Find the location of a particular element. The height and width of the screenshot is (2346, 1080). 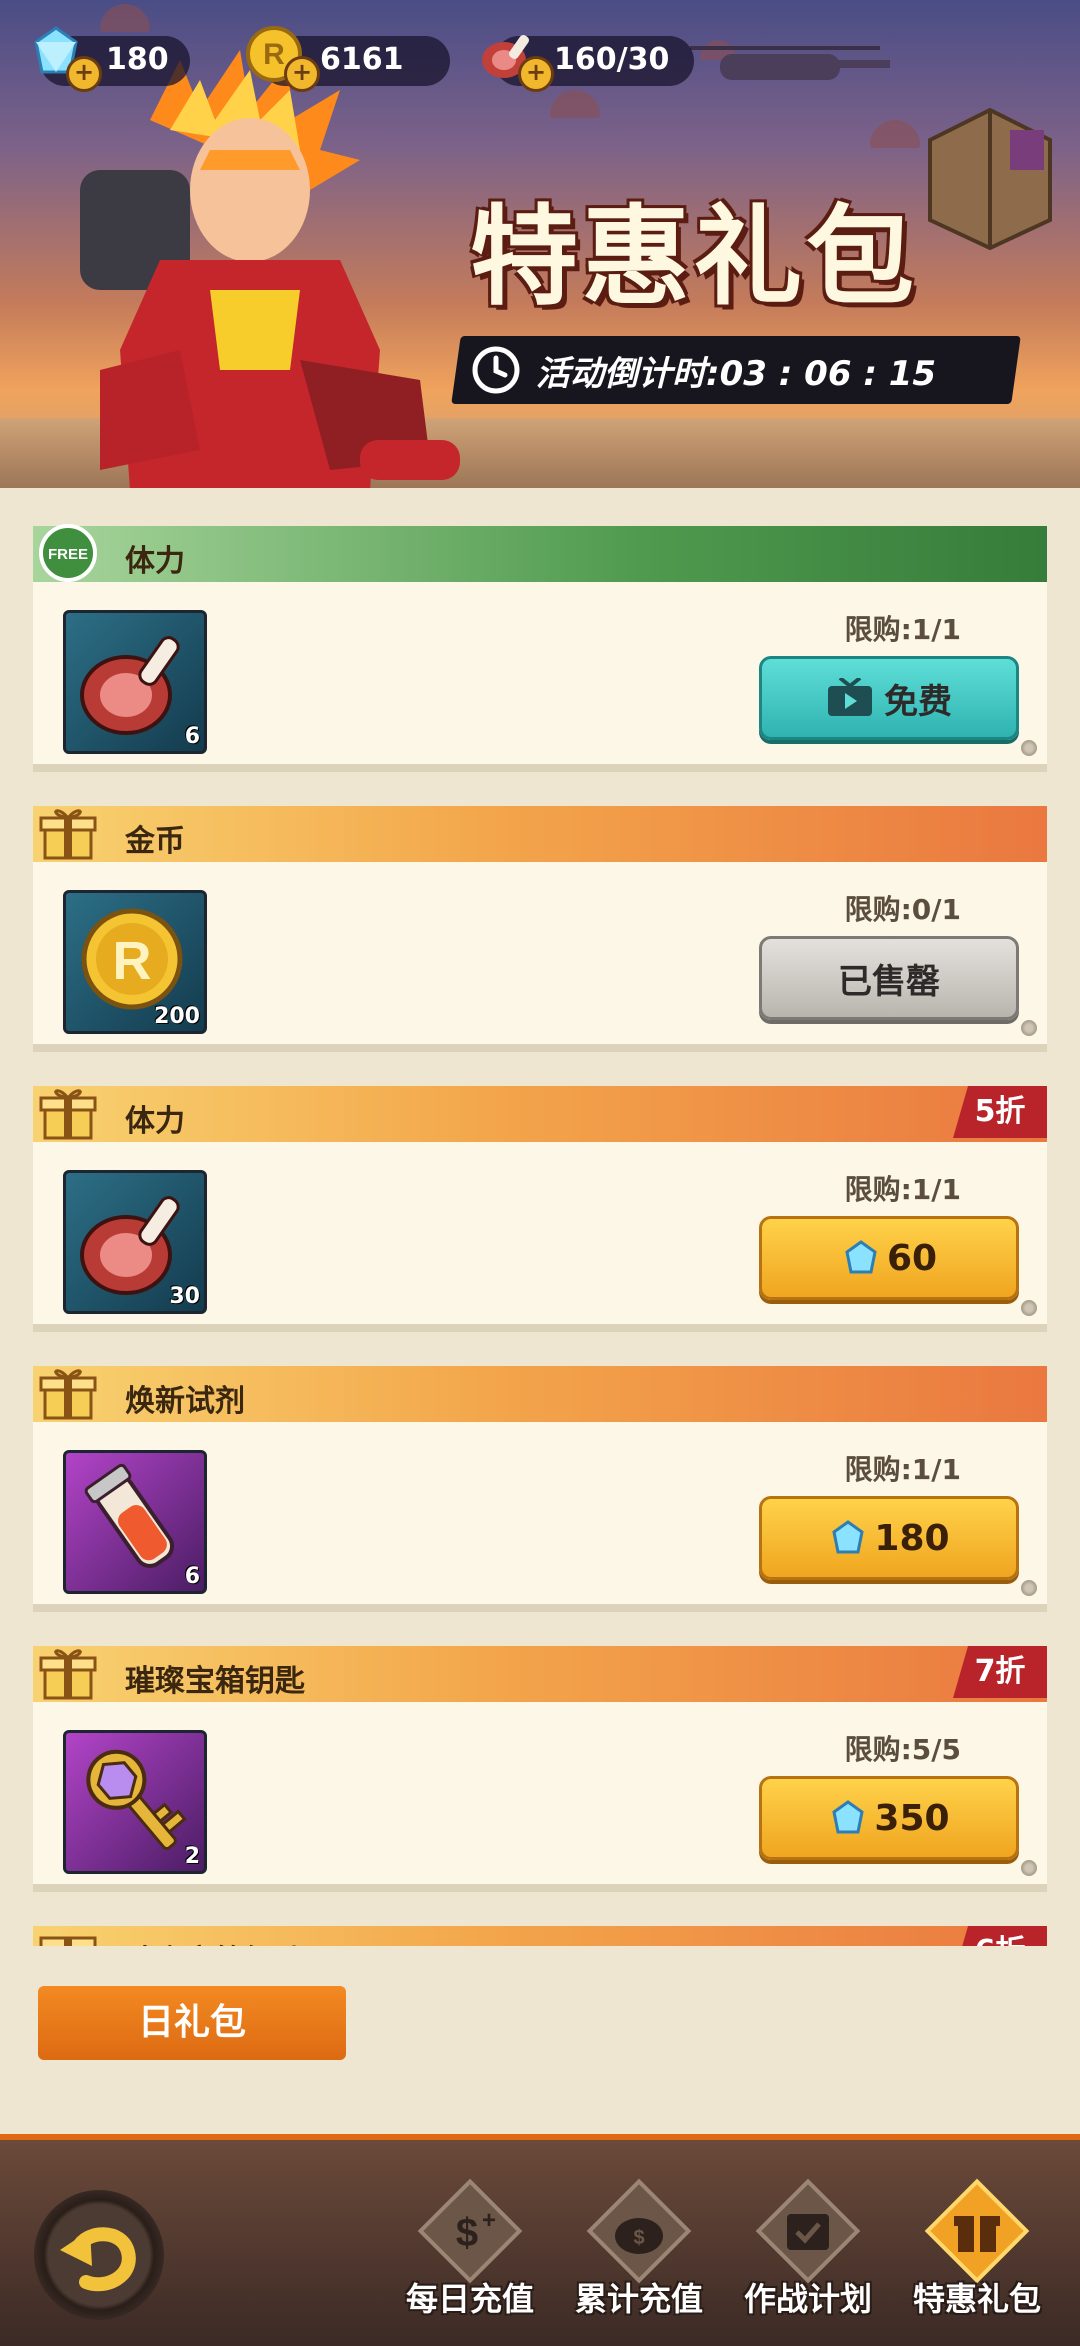

reagent-vial-icon is located at coordinates (129, 1515).